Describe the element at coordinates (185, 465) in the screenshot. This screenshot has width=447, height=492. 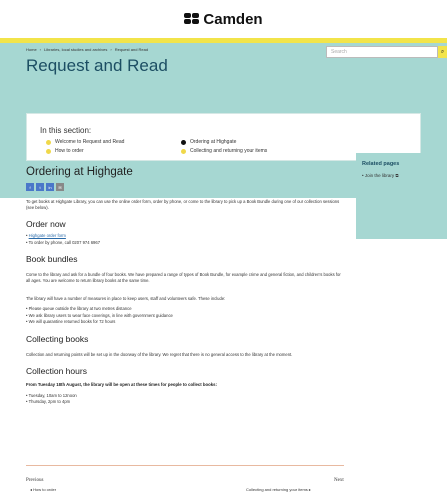
I see `pager-divider` at that location.